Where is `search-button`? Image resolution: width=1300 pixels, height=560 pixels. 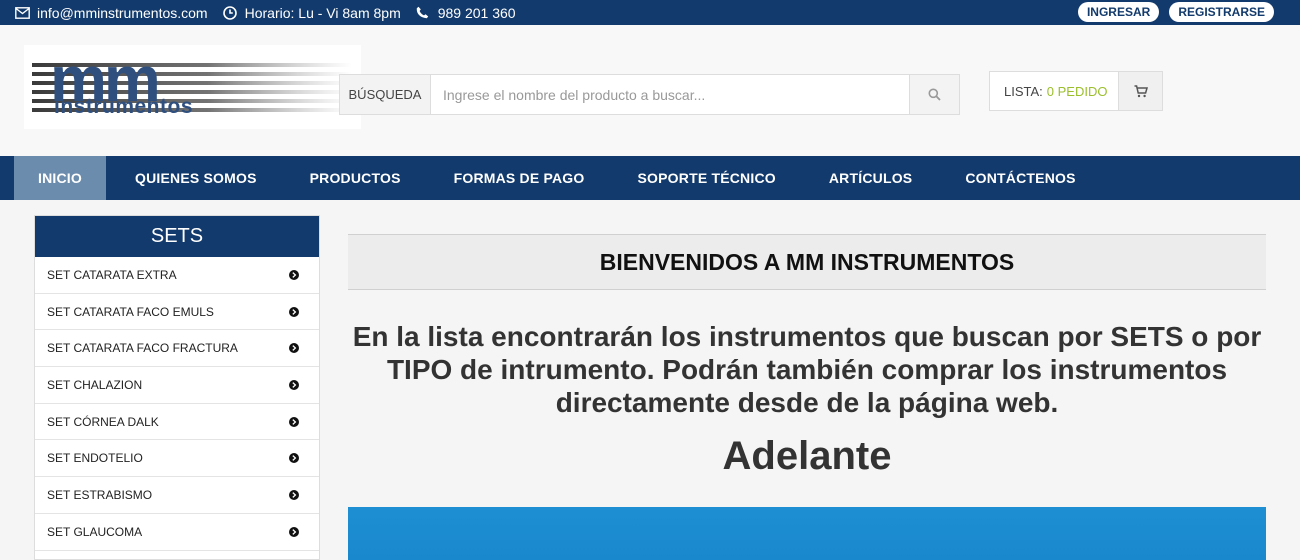 search-button is located at coordinates (934, 94).